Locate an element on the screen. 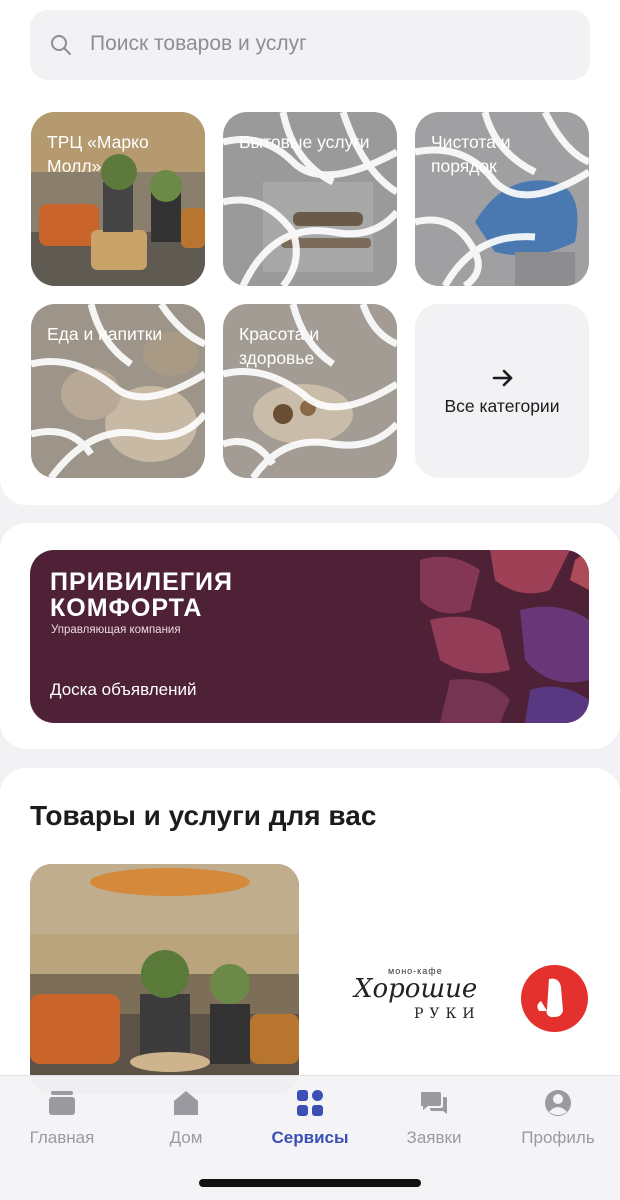 Image resolution: width=620 pixels, height=1200 pixels. category-label: Бытовые услуги is located at coordinates (304, 142).